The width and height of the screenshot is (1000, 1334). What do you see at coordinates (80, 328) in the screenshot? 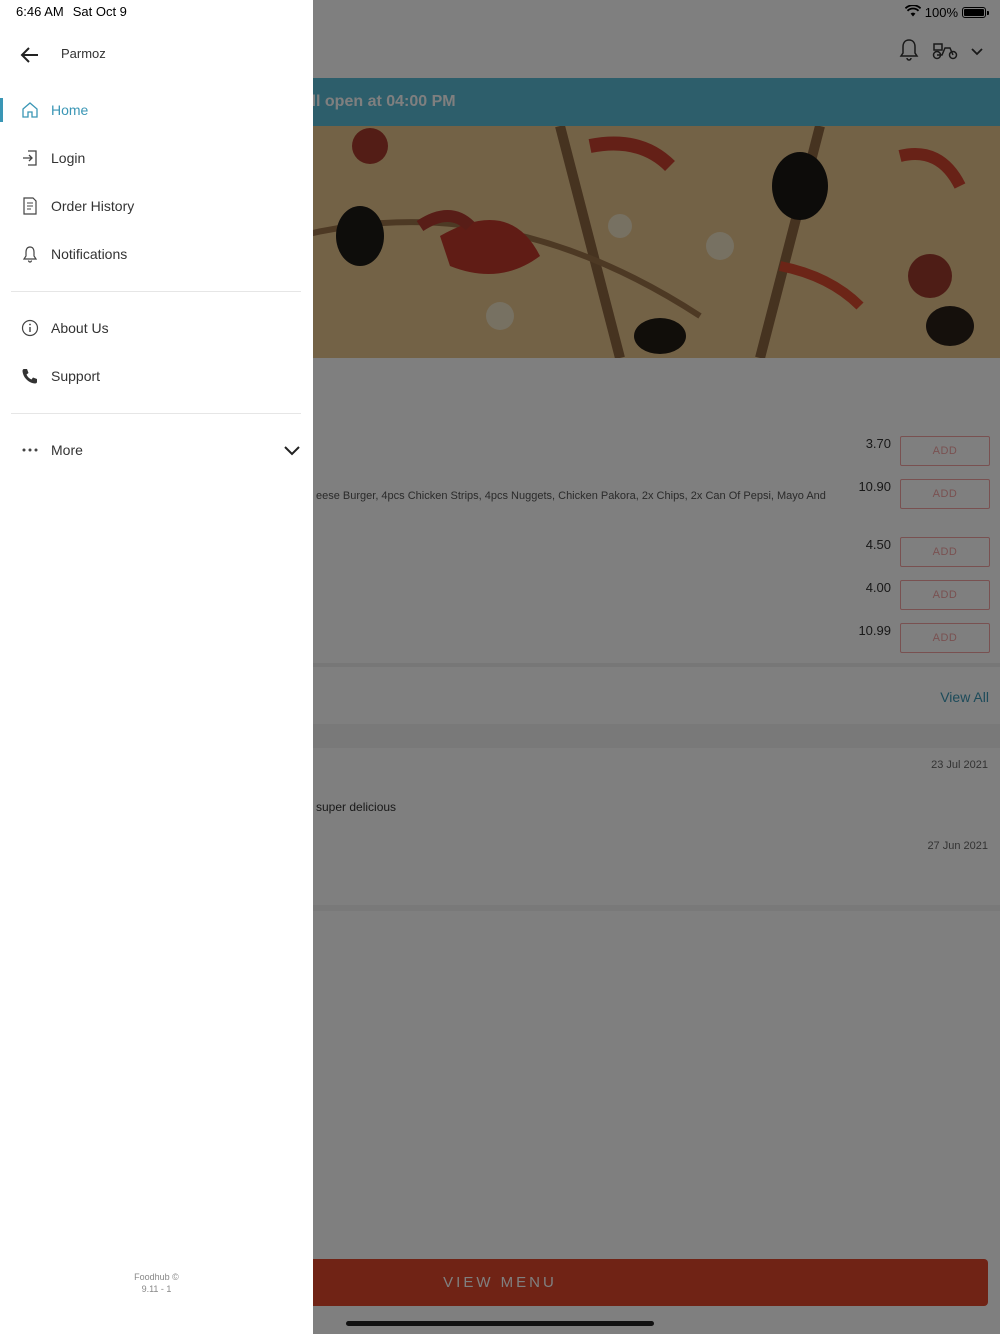
I see `menu-item-label: About Us` at bounding box center [80, 328].